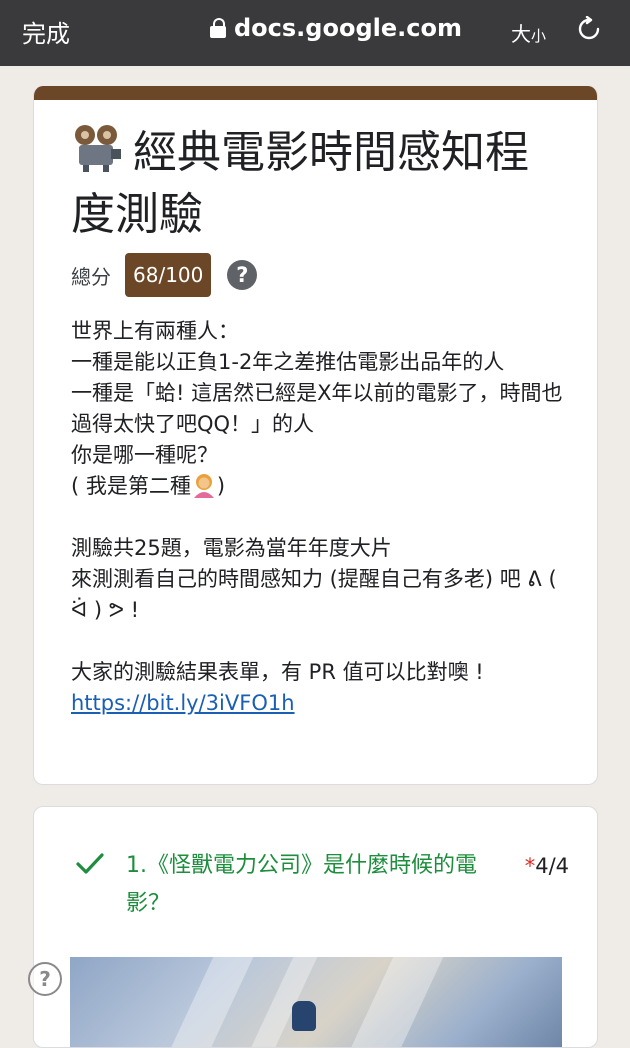 The image size is (630, 1048). What do you see at coordinates (218, 28) in the screenshot?
I see `lock-icon` at bounding box center [218, 28].